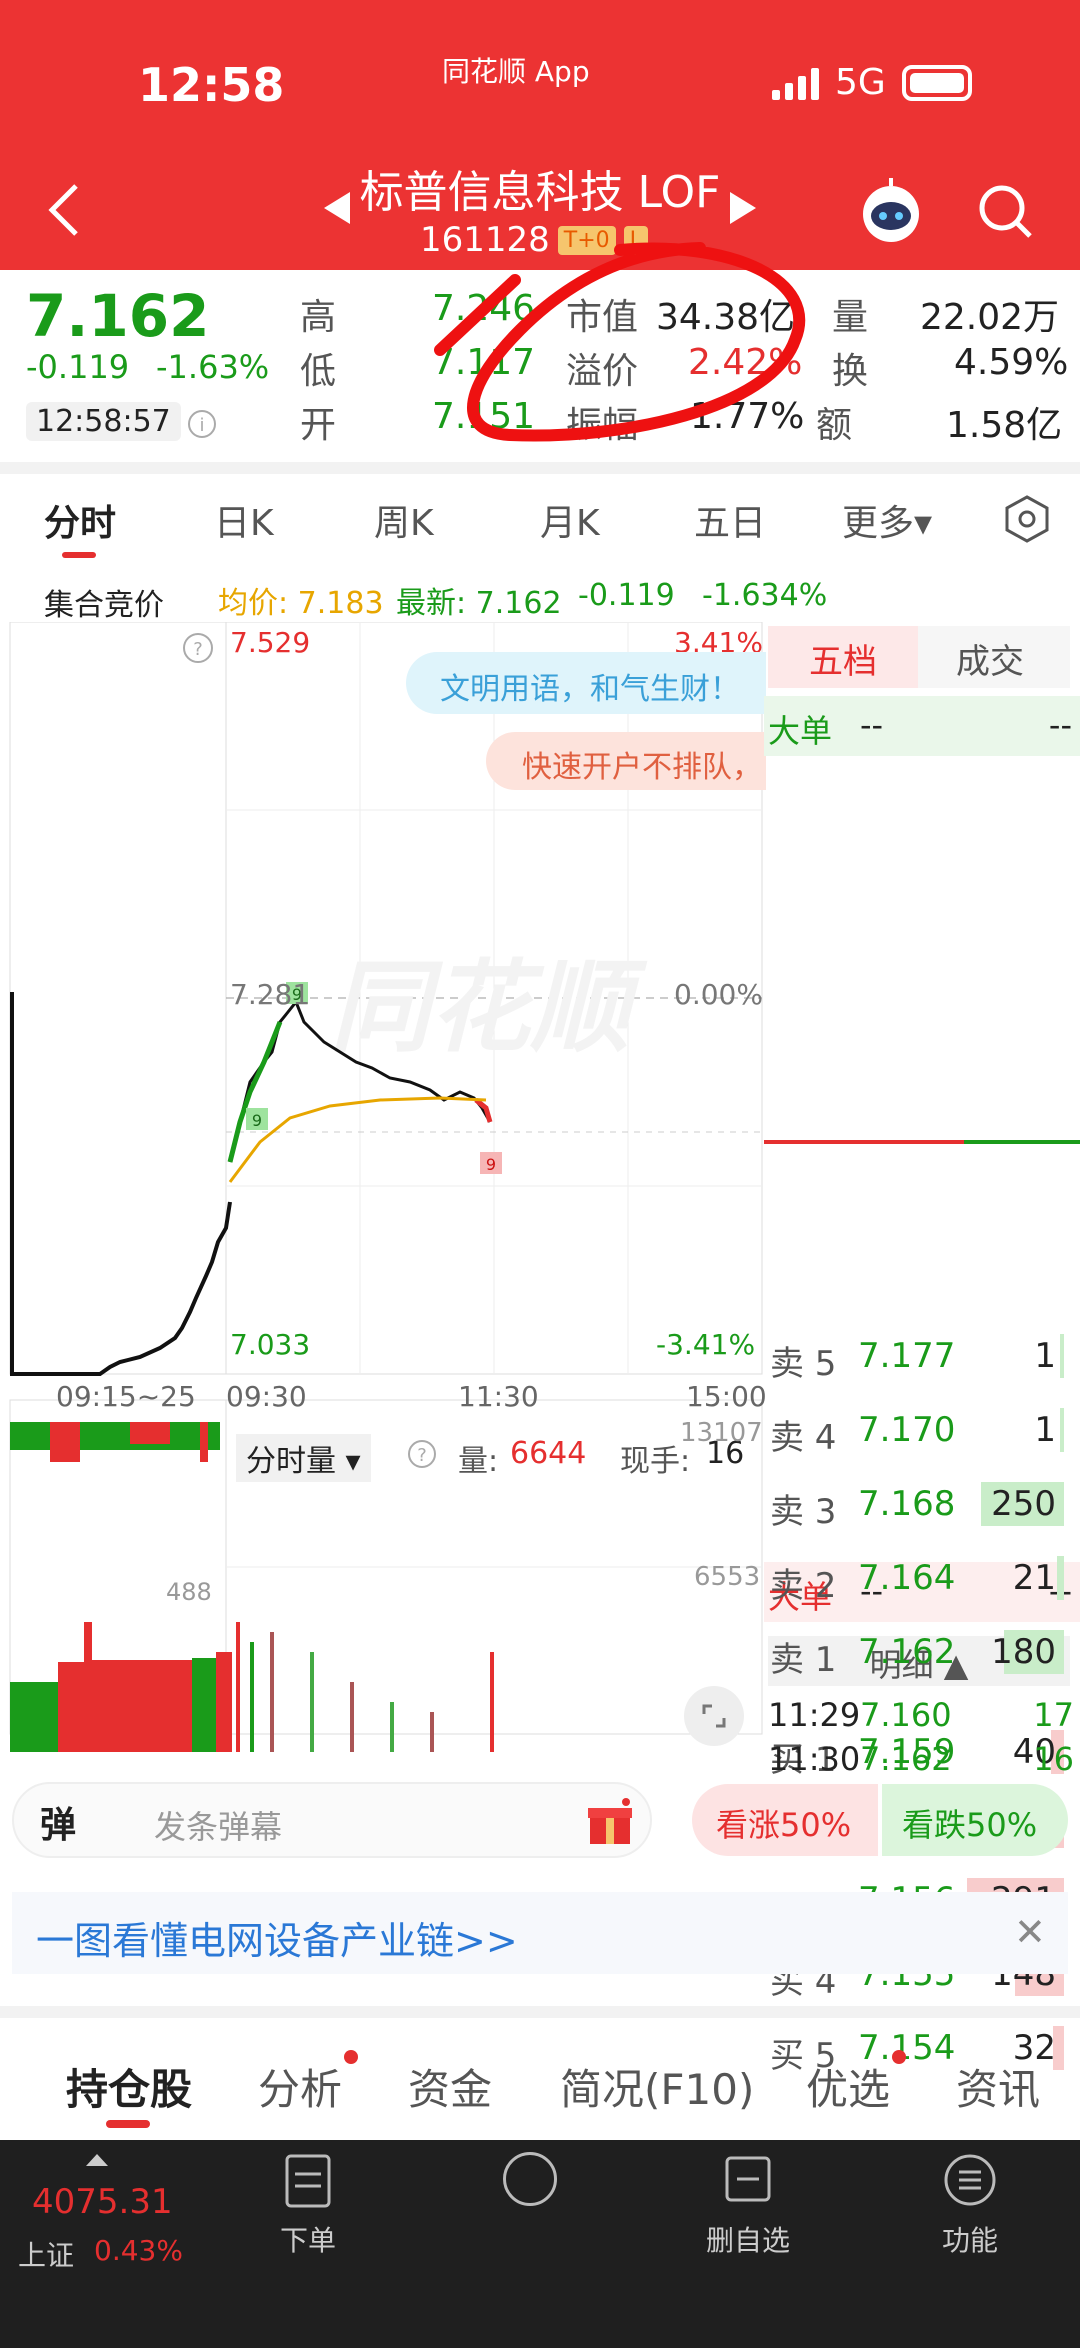 The image size is (1080, 2348). Describe the element at coordinates (277, 1937) in the screenshot. I see `promo-banner-text: 一图看懂电网设备产业链>>` at that location.